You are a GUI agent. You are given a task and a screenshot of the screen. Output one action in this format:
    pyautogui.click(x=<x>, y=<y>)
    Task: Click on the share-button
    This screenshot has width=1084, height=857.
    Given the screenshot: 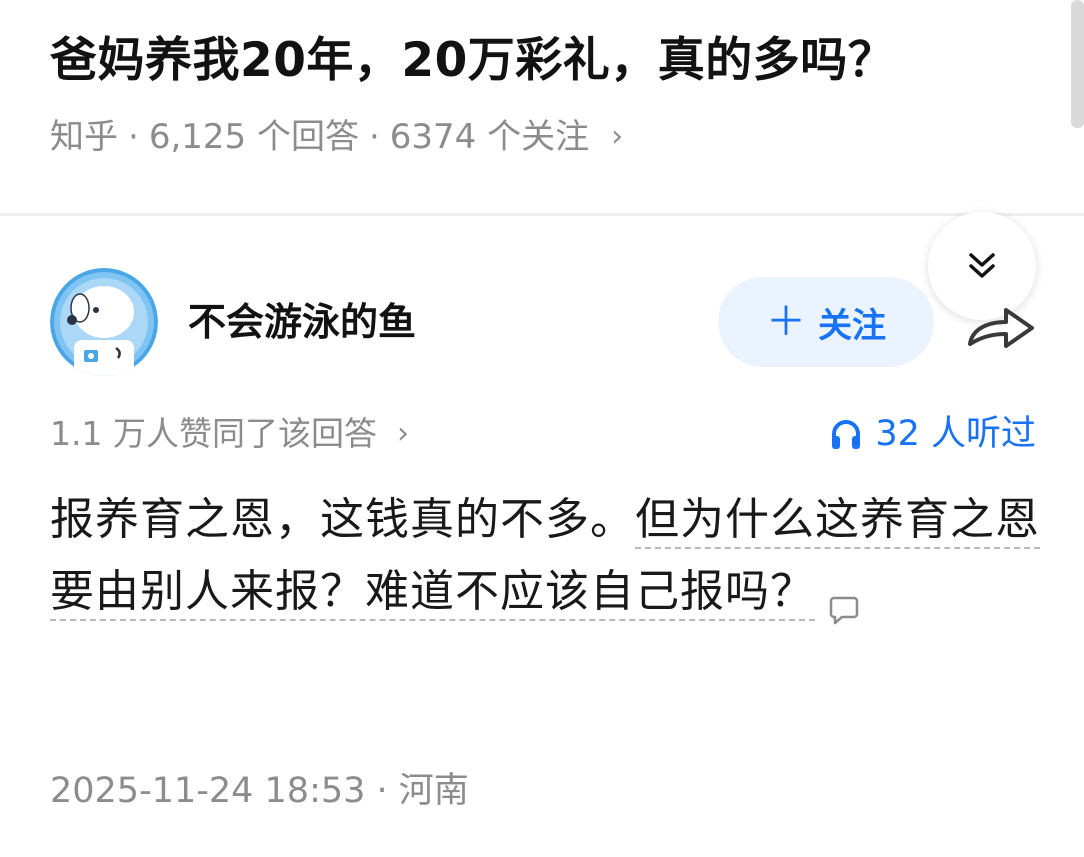 What is the action you would take?
    pyautogui.click(x=1001, y=325)
    